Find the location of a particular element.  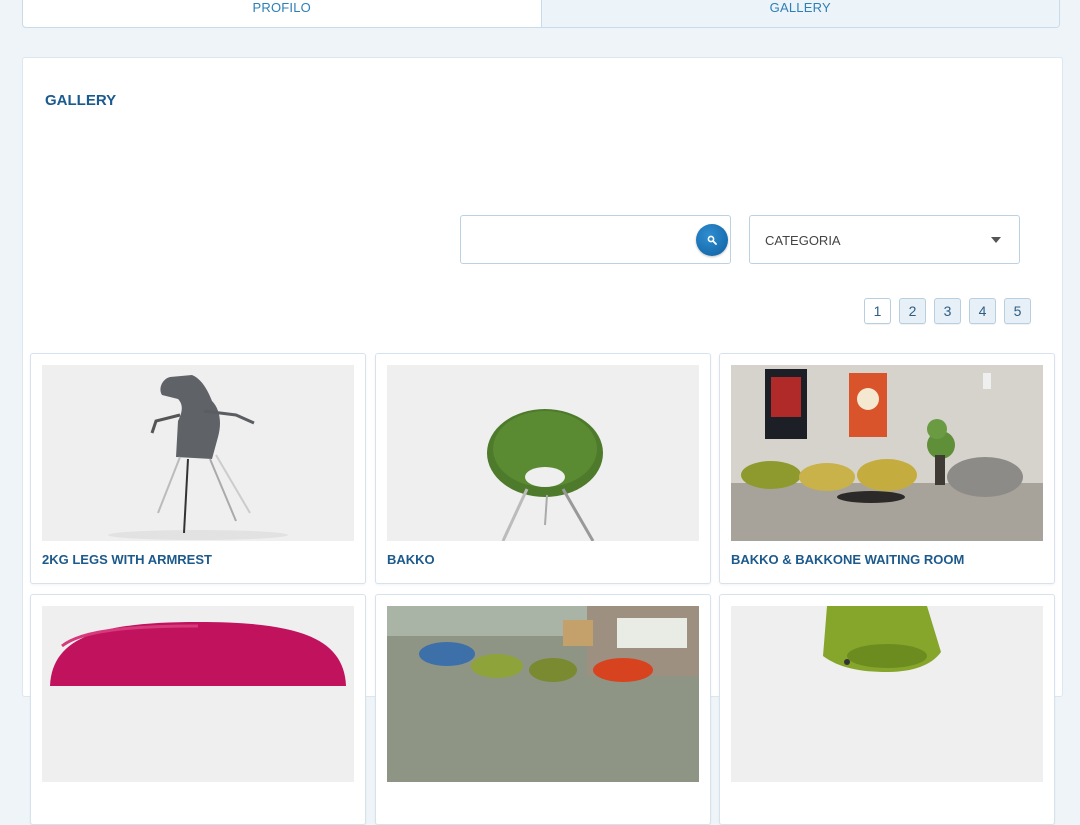

card-title: BAKKO is located at coordinates (411, 559).